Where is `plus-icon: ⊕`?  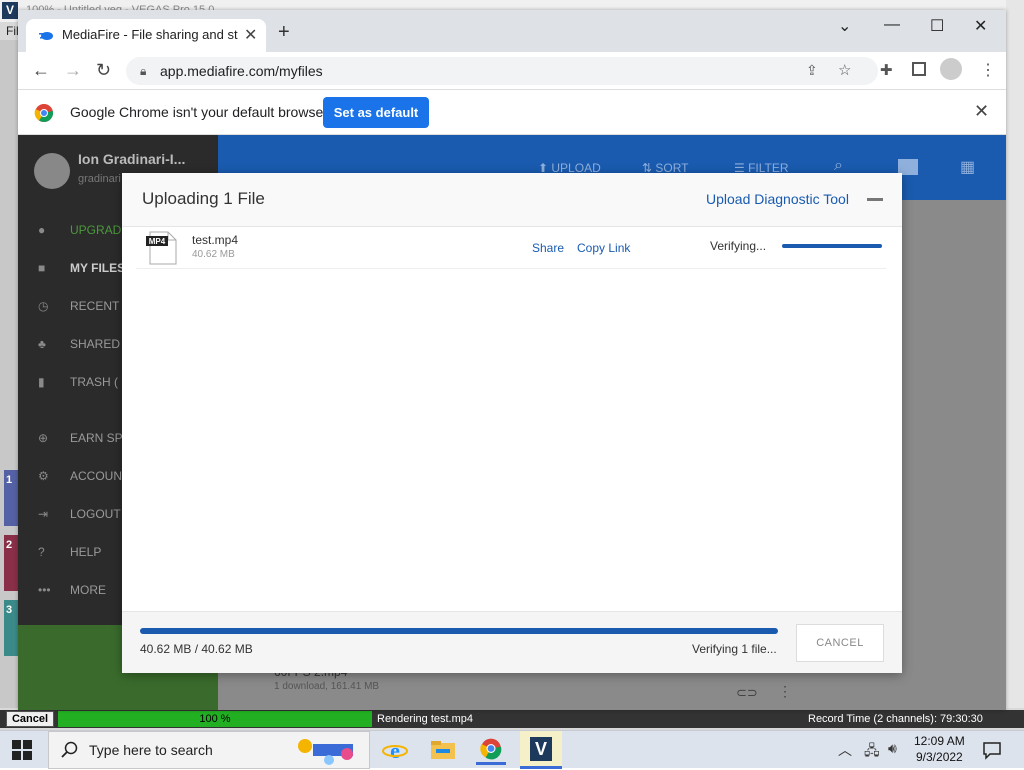
plus-icon: ⊕ is located at coordinates (43, 438).